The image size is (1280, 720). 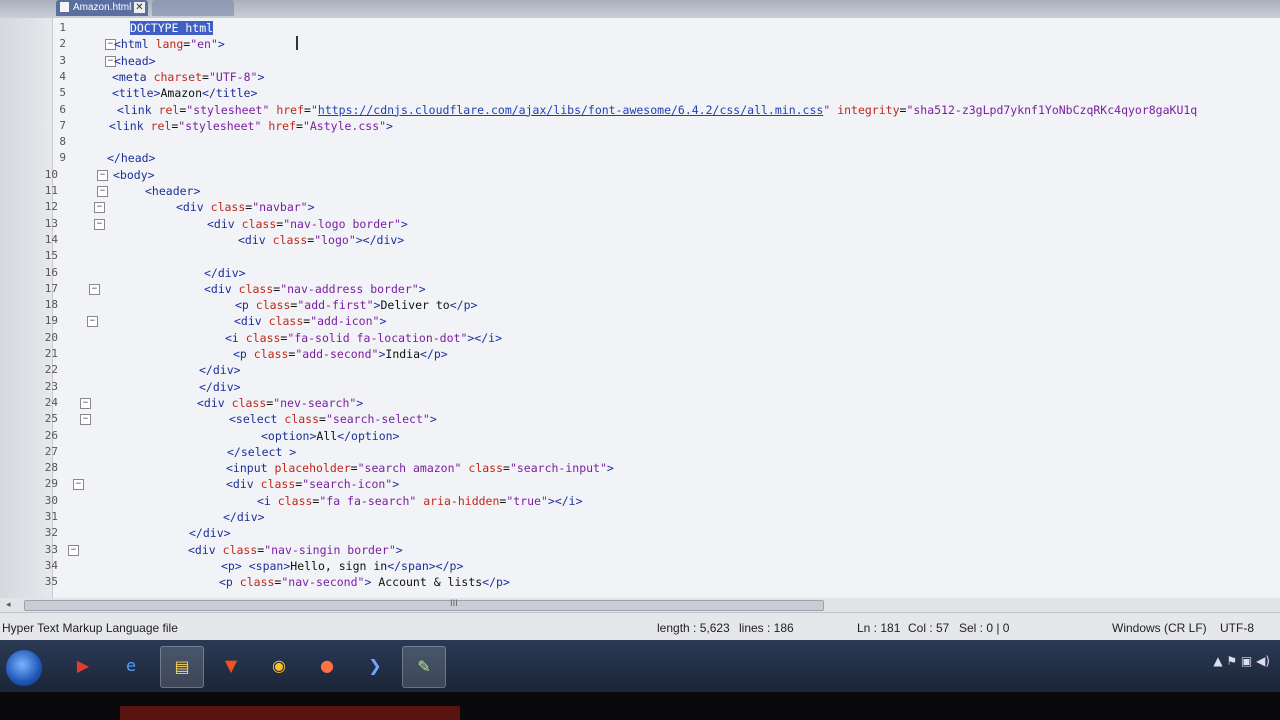 I want to click on notepadpp-app-icon: ✎, so click(x=424, y=667).